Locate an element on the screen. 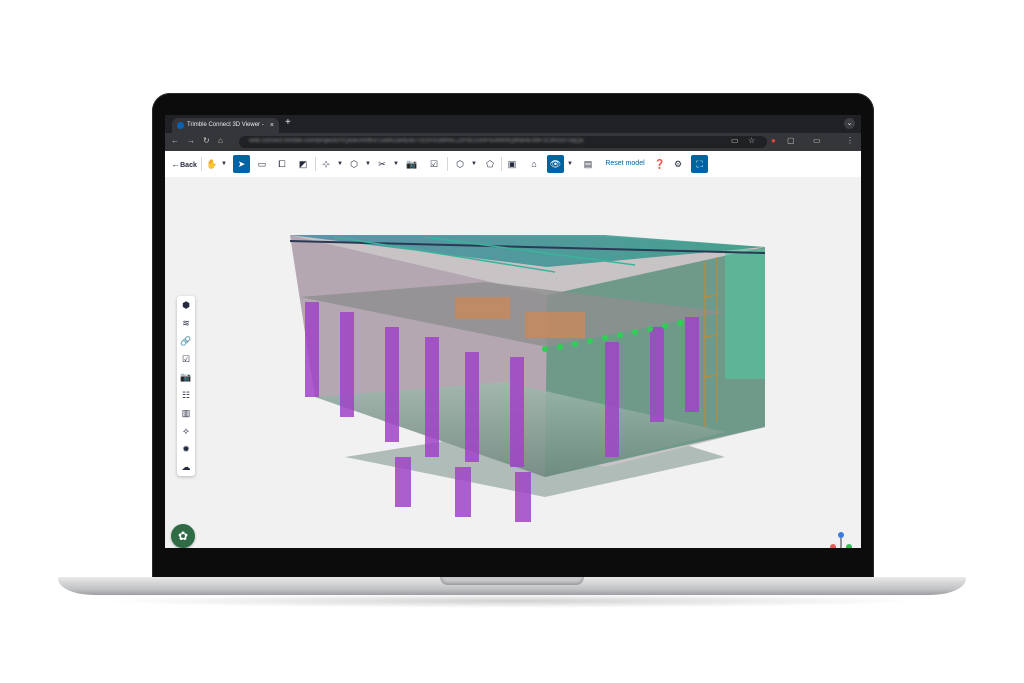  todo-checklist-icon: ☑ is located at coordinates (434, 164).